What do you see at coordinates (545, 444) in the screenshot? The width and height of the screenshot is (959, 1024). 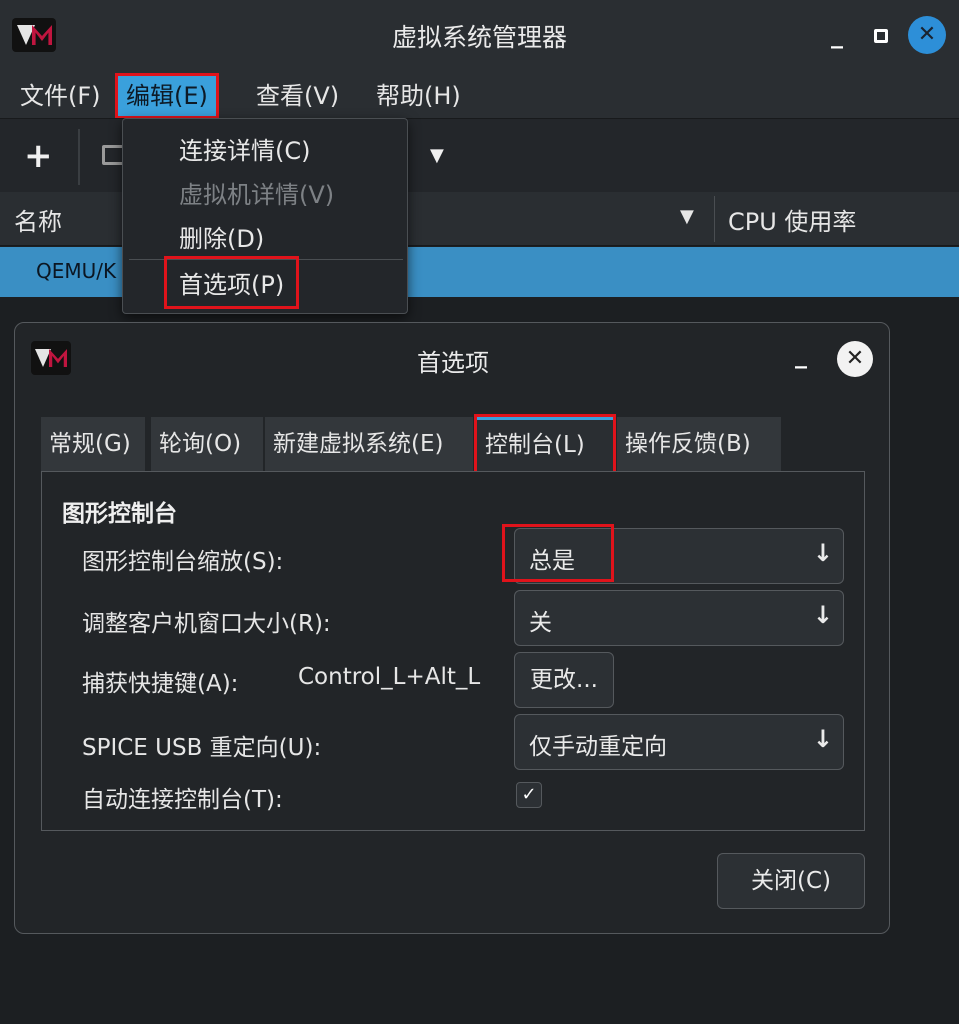 I see `tab-console: 控制台(L)` at bounding box center [545, 444].